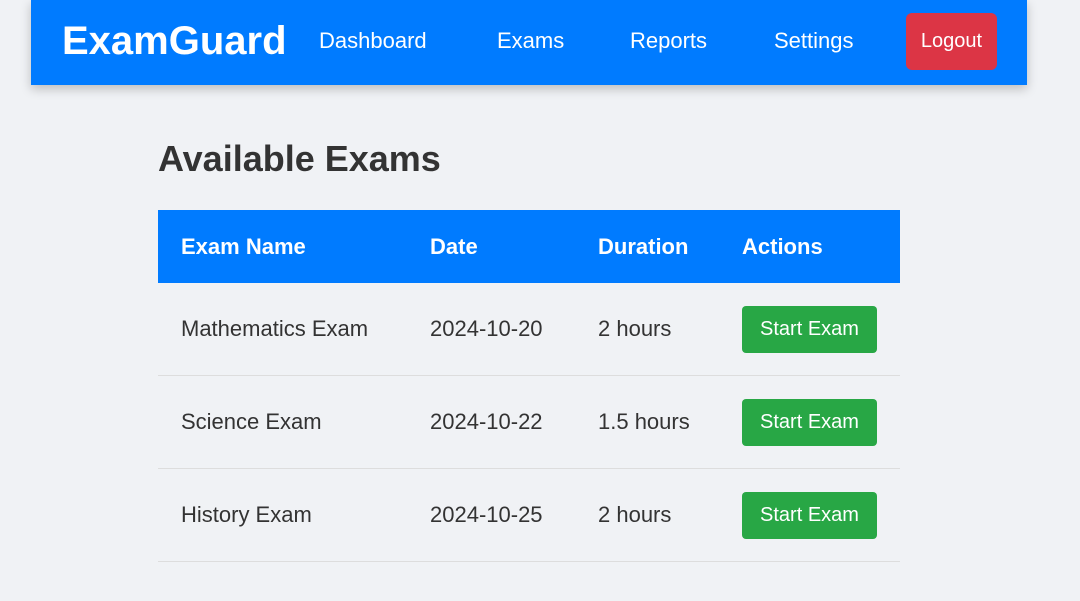 This screenshot has width=1080, height=601. Describe the element at coordinates (643, 246) in the screenshot. I see `column-header-duration: Duration` at that location.